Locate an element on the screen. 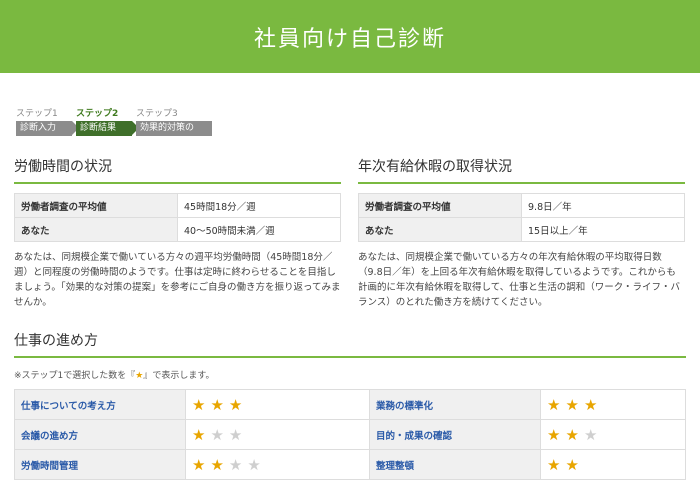  step-2-name: 診断結果 is located at coordinates (107, 128).